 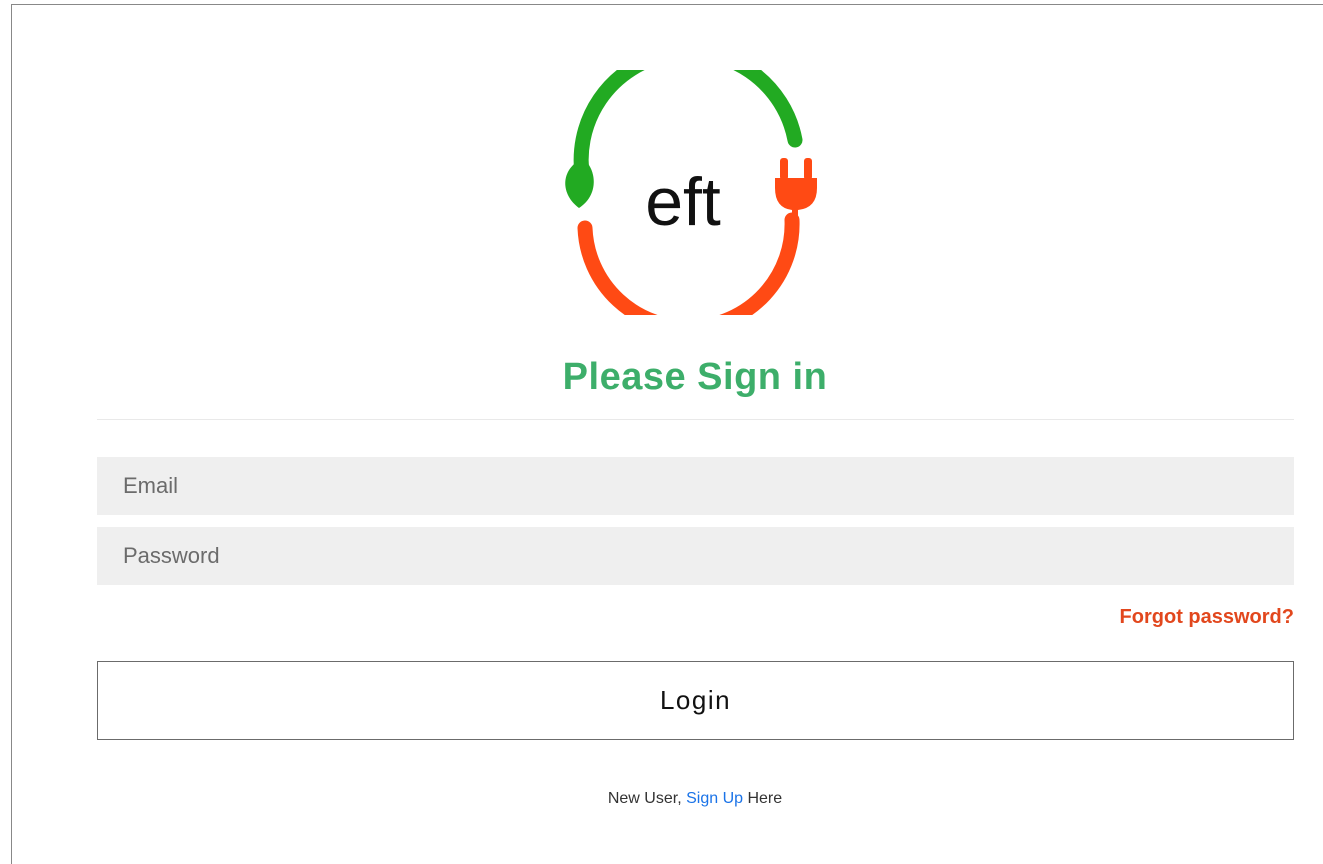 What do you see at coordinates (1207, 617) in the screenshot?
I see `forgot-password-link: Forgot password?` at bounding box center [1207, 617].